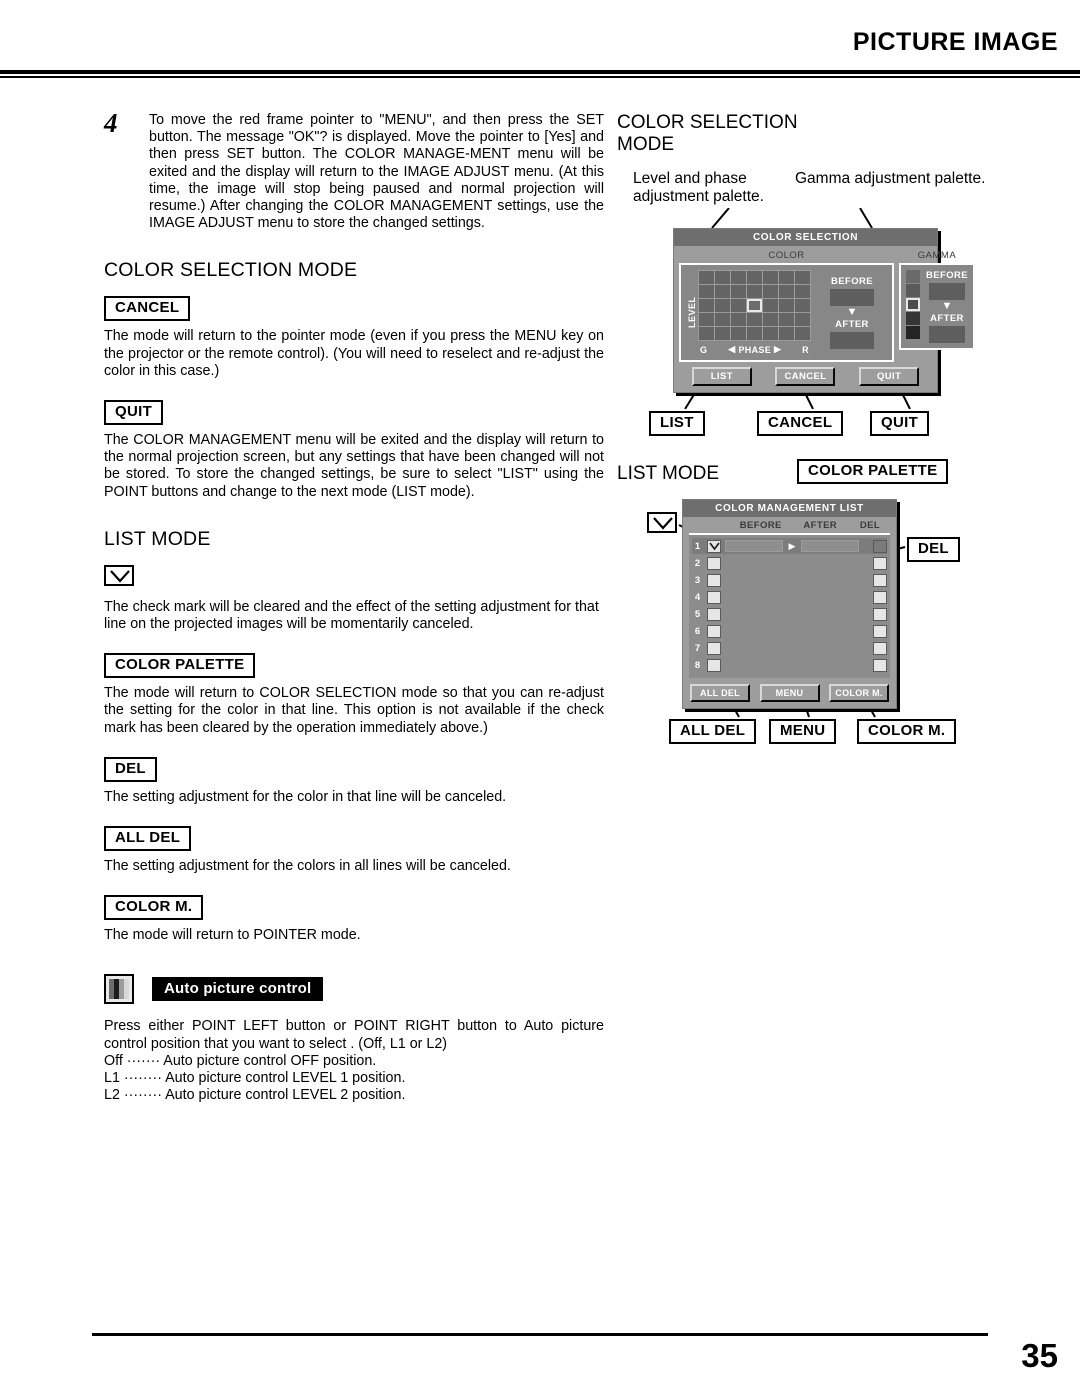  What do you see at coordinates (134, 413) in the screenshot?
I see `keybox-quit: QUIT` at bounding box center [134, 413].